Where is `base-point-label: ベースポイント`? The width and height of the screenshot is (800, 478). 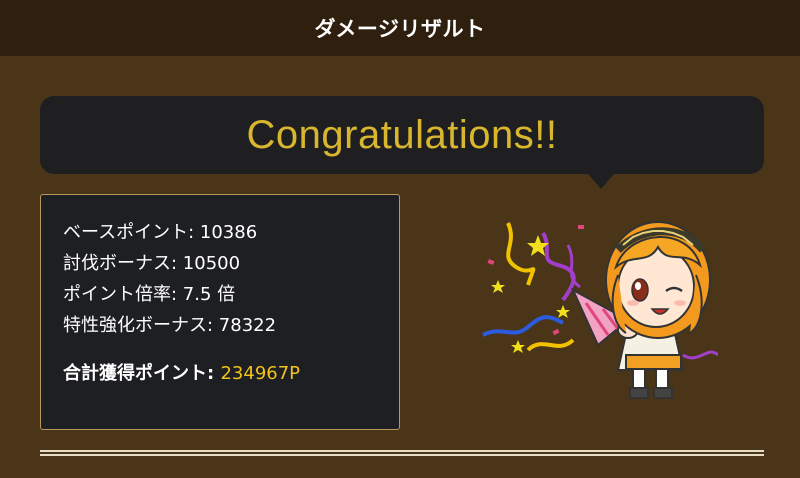
base-point-label: ベースポイント is located at coordinates (126, 232).